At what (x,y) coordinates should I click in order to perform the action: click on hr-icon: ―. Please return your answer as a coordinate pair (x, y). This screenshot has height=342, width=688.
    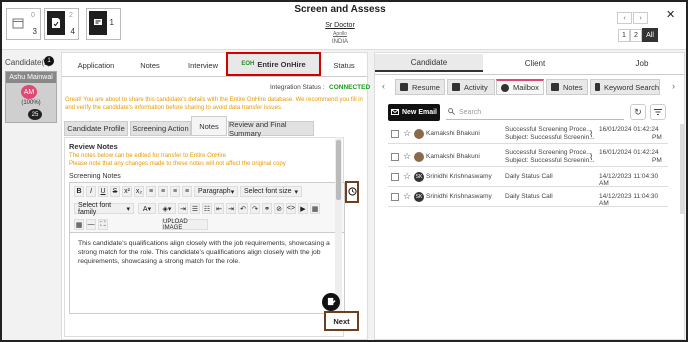
    Looking at the image, I should click on (91, 224).